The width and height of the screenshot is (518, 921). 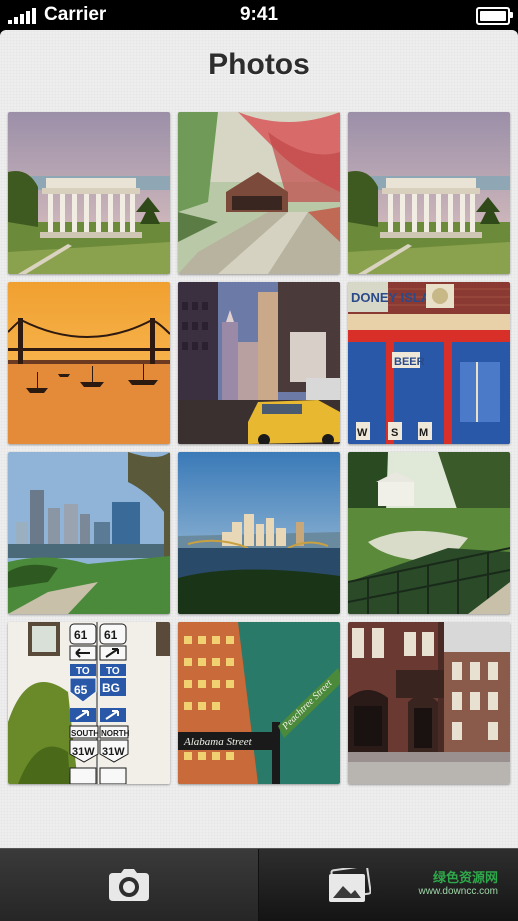 I want to click on watermark: 绿色资源网 www.downcc.com, so click(x=458, y=885).